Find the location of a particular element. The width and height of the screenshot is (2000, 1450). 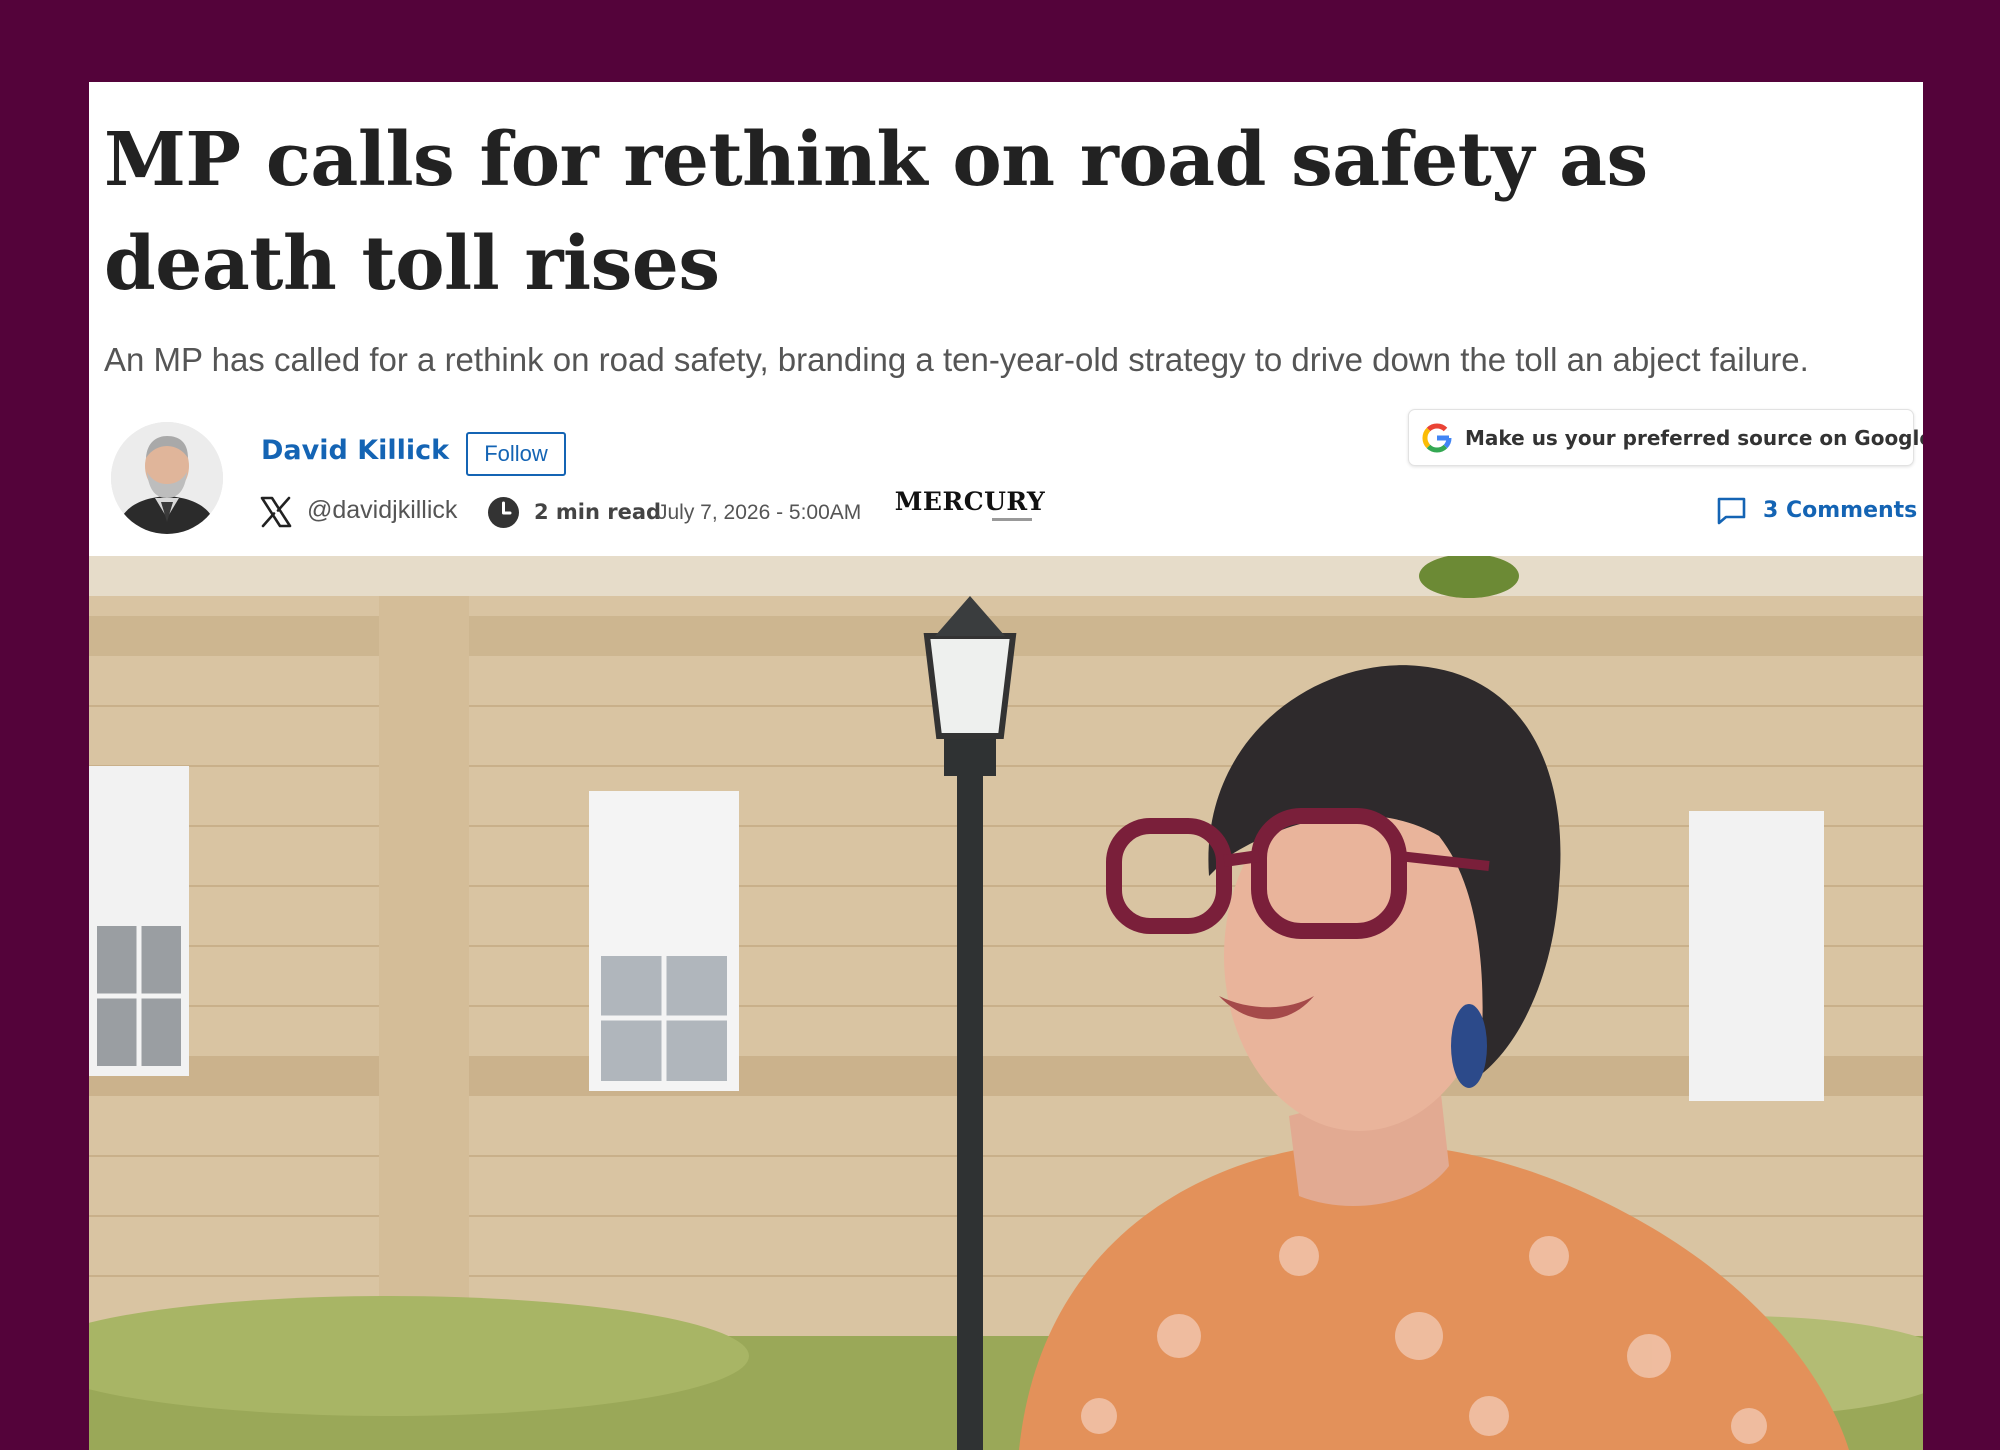

preferred-source-google-button: Make us your preferred source on Google is located at coordinates (1665, 437).